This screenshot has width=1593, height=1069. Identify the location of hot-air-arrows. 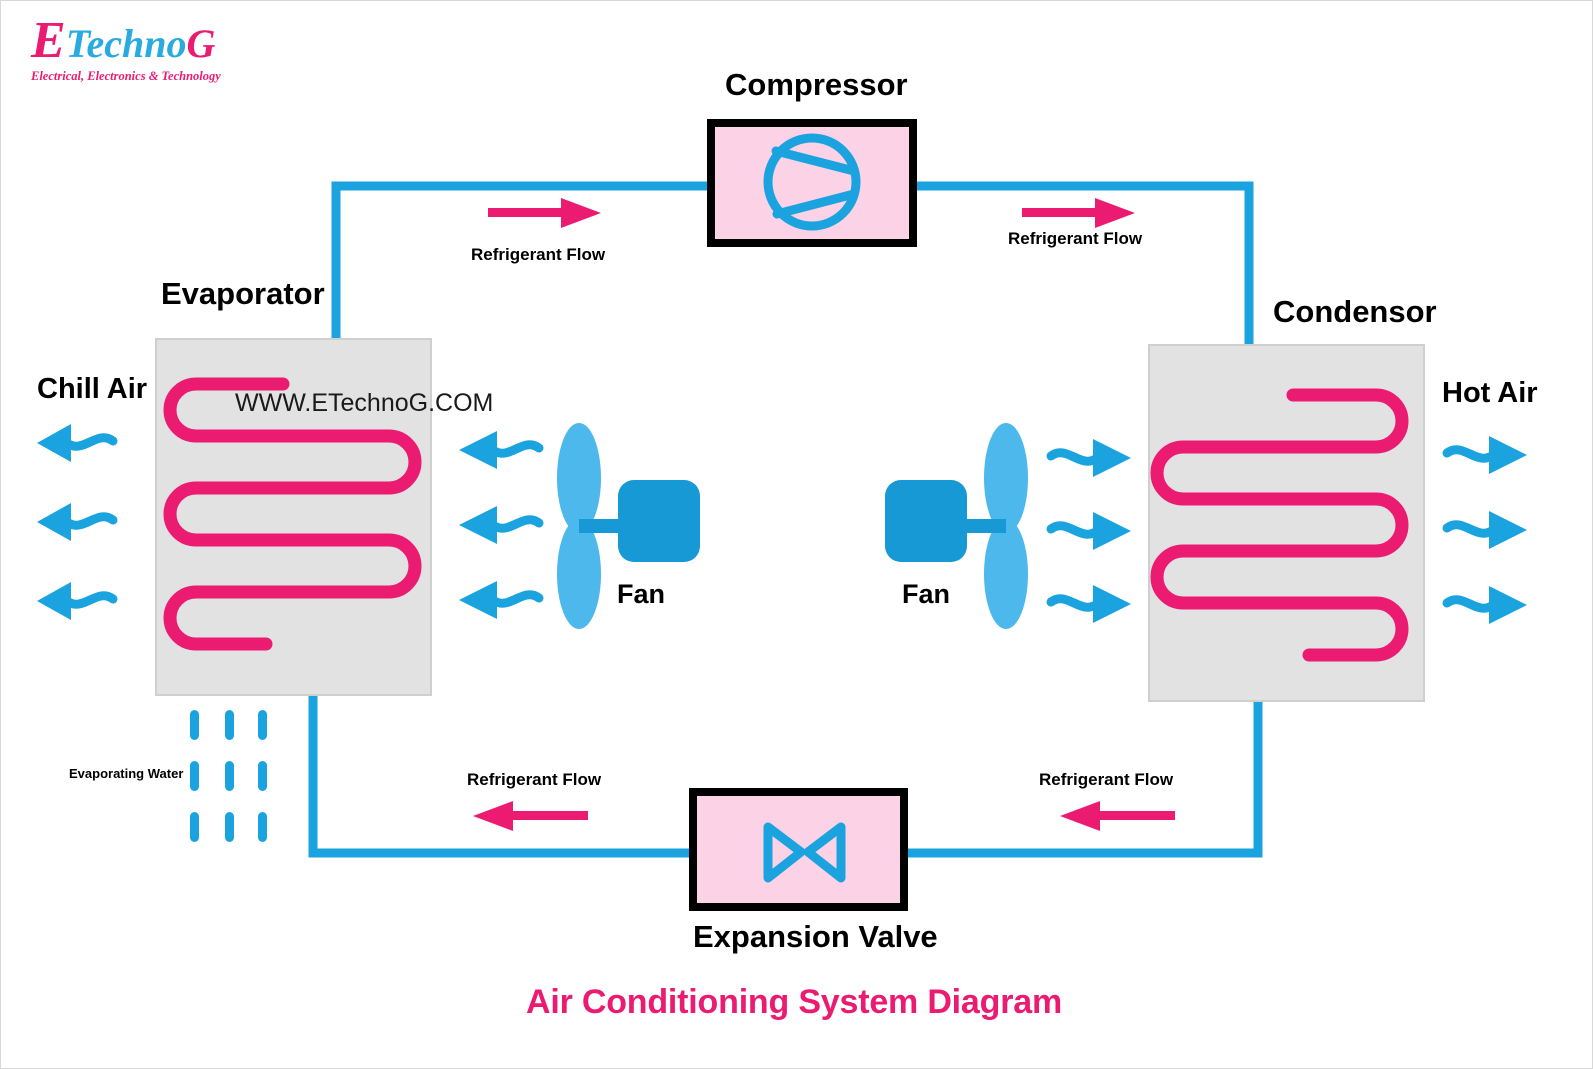
(1484, 530).